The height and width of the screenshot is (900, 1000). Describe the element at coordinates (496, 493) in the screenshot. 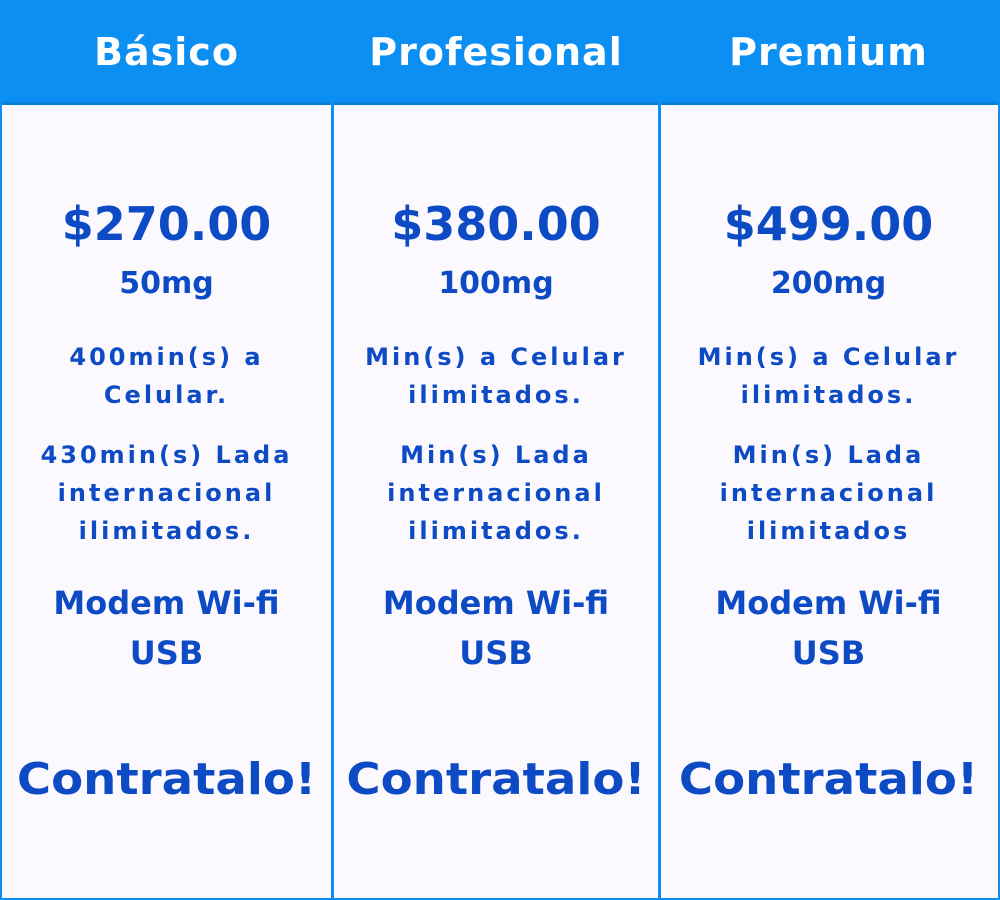

I see `plan-feature-international: Min(s) Lada internacional ilimitados.` at that location.